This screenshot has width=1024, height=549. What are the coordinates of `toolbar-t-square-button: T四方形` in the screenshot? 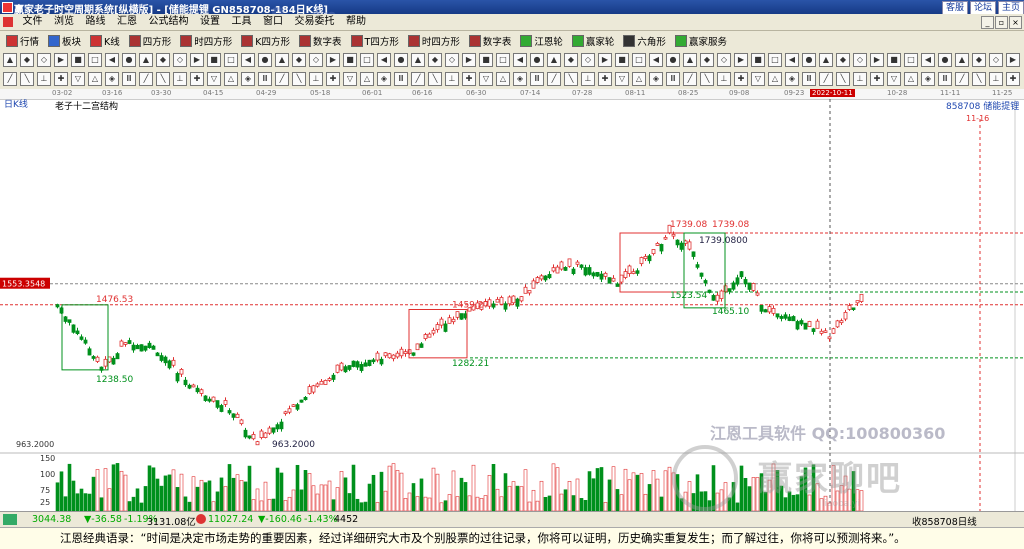 It's located at (375, 40).